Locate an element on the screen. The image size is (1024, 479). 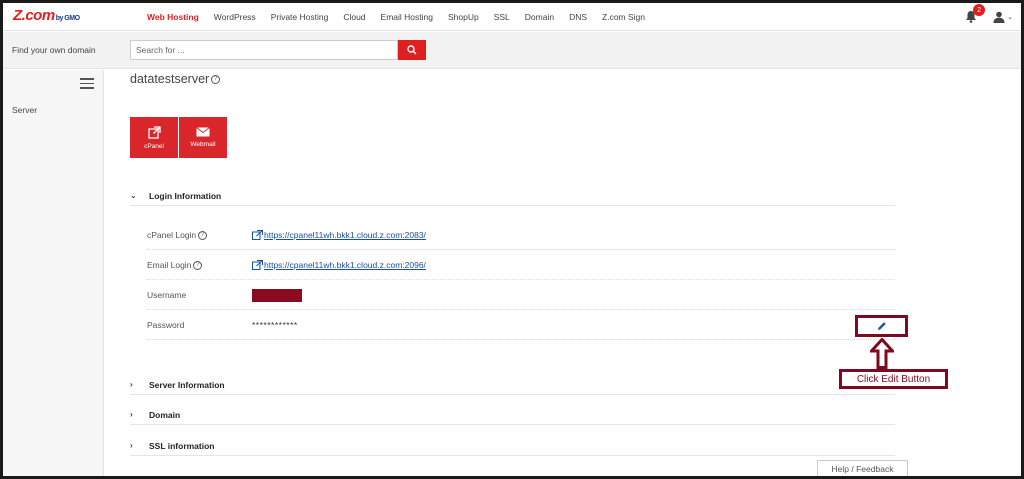
cpanel-login-label-text: cPanel Login is located at coordinates (172, 235).